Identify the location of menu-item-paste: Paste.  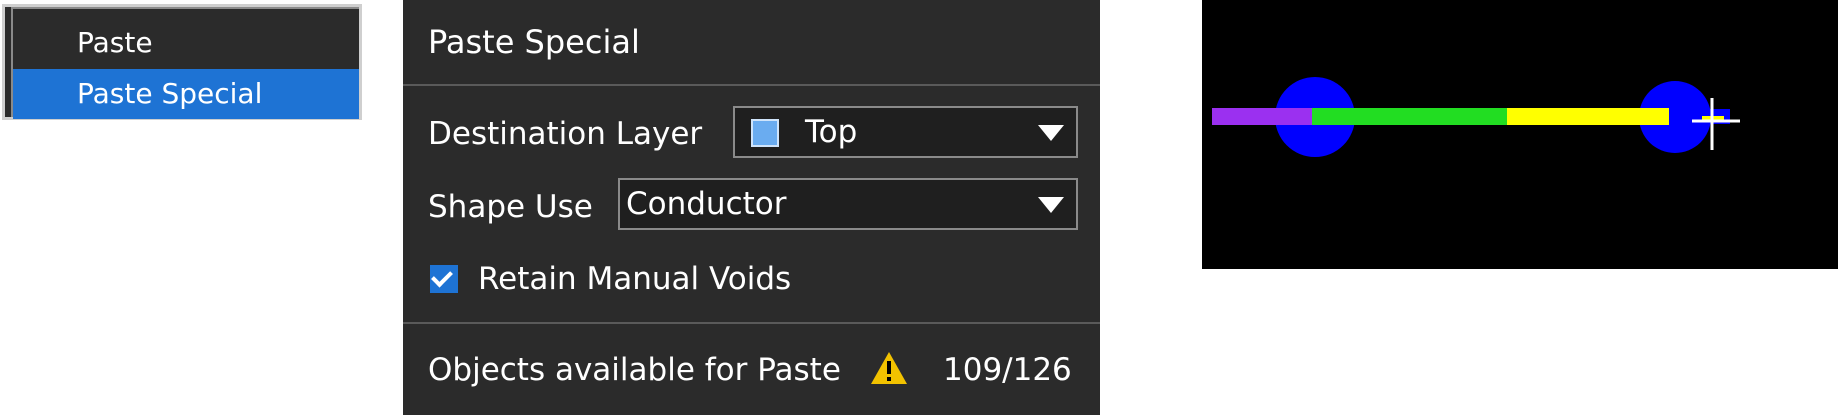
(186, 43).